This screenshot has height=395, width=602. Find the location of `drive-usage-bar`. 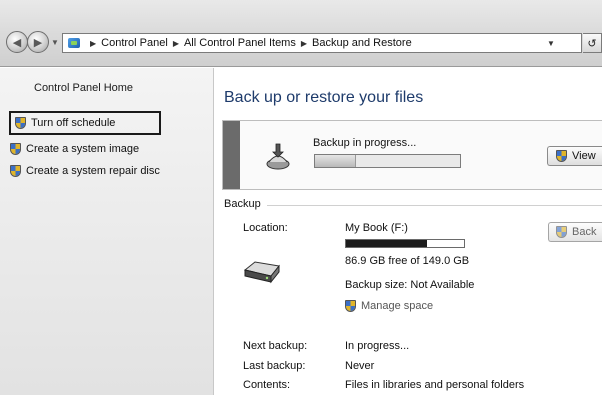

drive-usage-bar is located at coordinates (405, 243).